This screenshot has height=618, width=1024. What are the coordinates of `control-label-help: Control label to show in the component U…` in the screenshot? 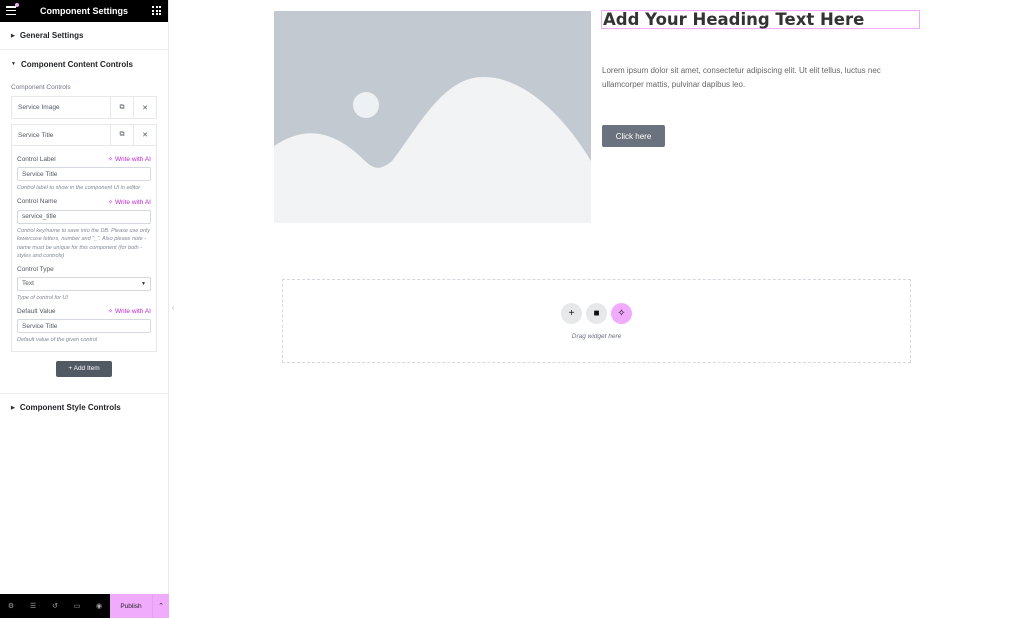 It's located at (79, 188).